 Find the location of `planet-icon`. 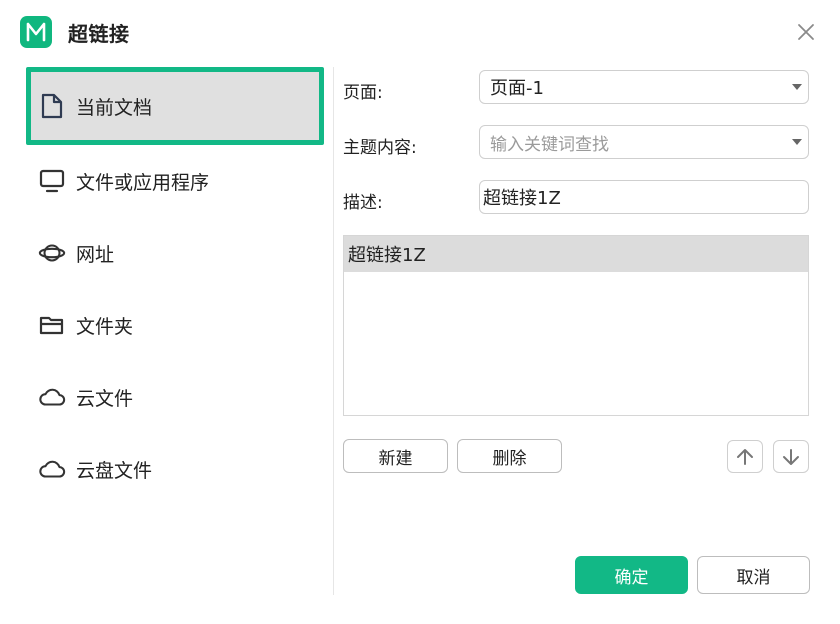

planet-icon is located at coordinates (52, 253).